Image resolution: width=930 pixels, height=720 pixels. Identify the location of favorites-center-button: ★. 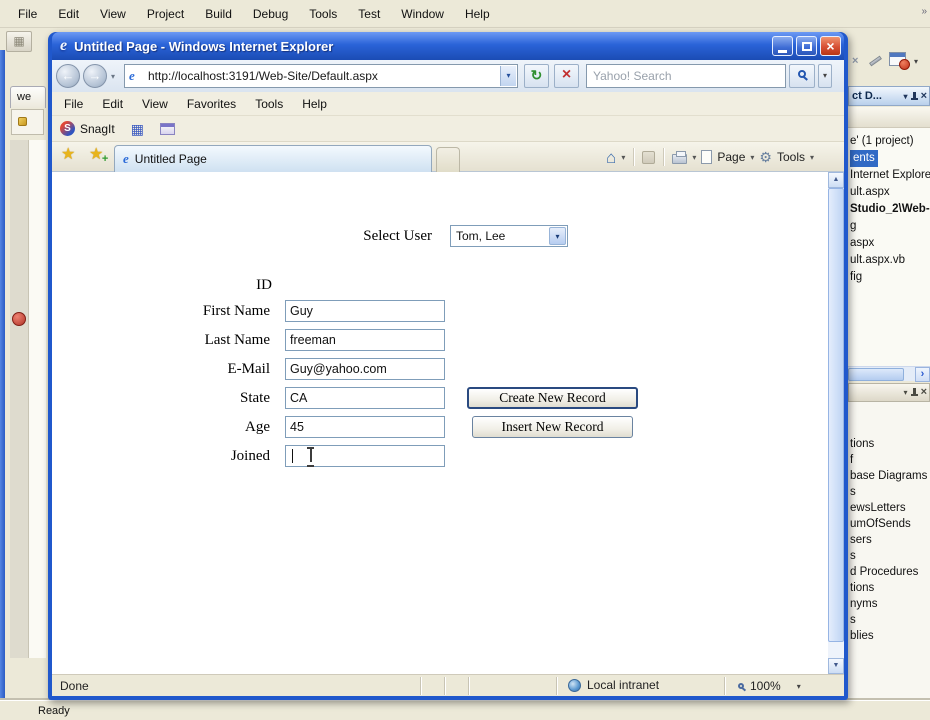
(68, 155).